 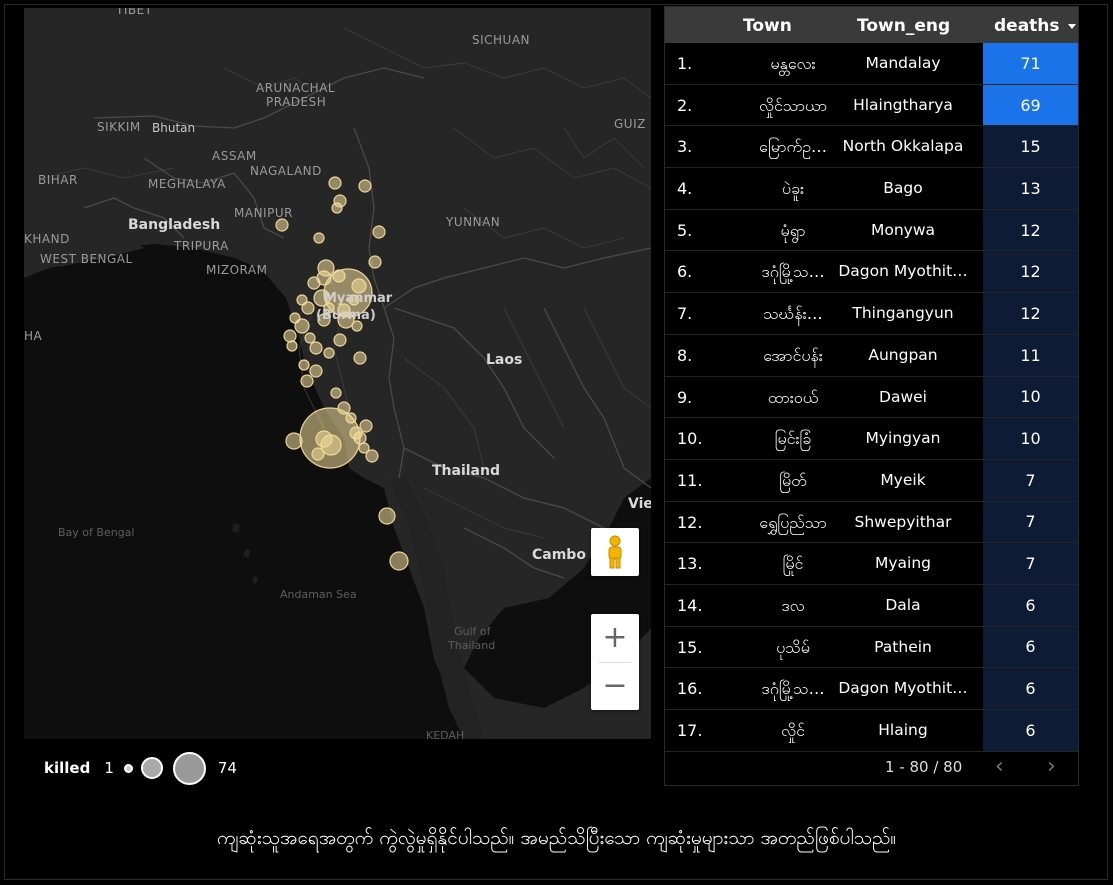 I want to click on row-index: 9., so click(x=685, y=397).